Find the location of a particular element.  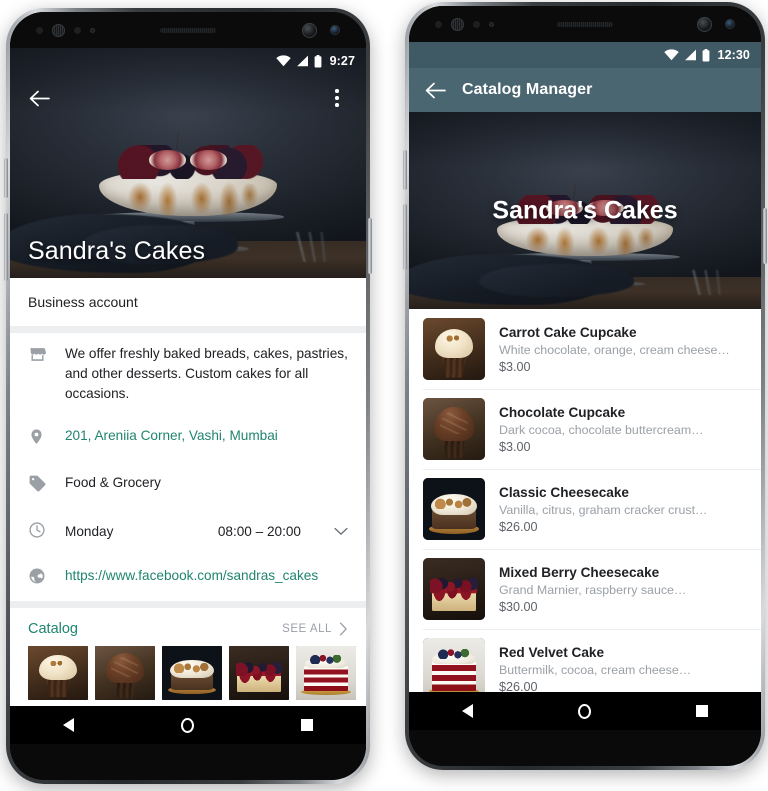

bixby-button is located at coordinates (6, 178).